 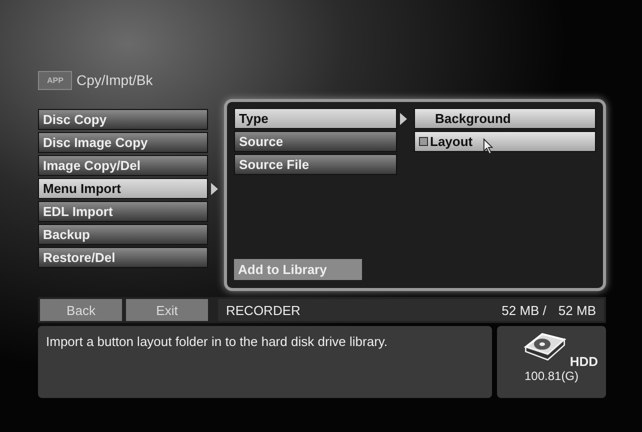 What do you see at coordinates (264, 310) in the screenshot?
I see `device-name: RECORDER` at bounding box center [264, 310].